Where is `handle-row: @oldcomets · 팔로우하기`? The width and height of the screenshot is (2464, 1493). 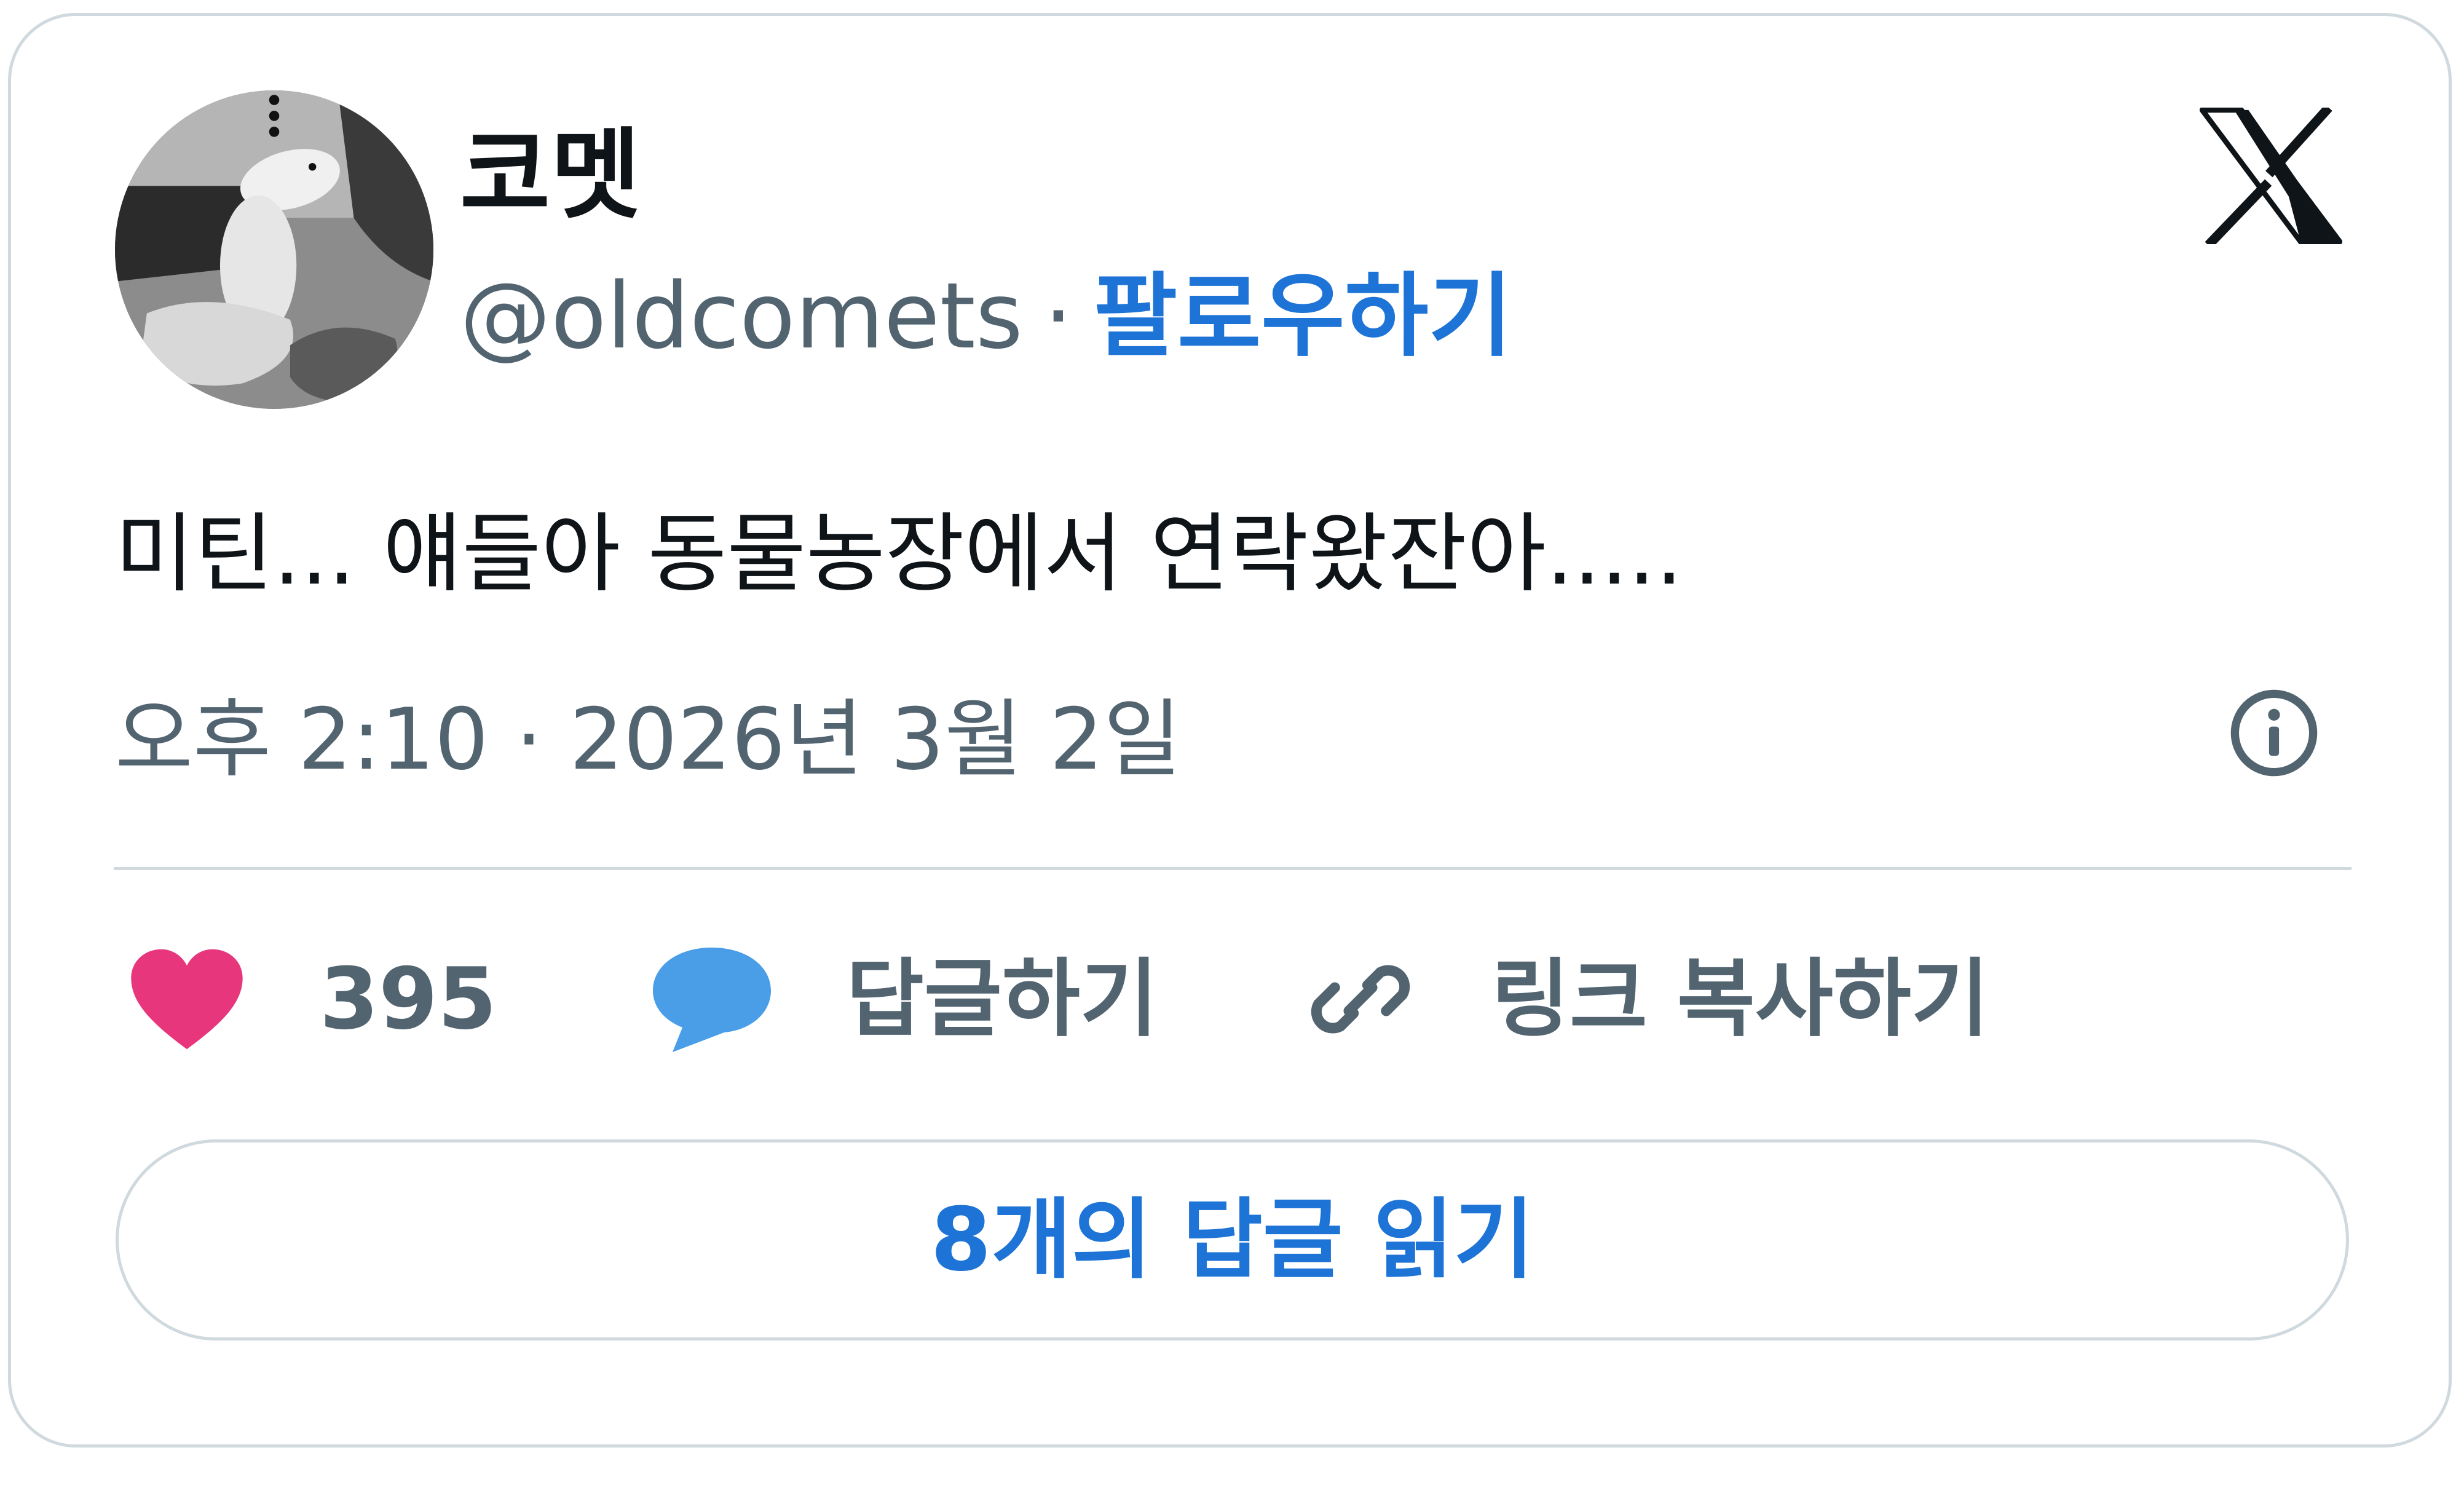
handle-row: @oldcomets · 팔로우하기 is located at coordinates (986, 317).